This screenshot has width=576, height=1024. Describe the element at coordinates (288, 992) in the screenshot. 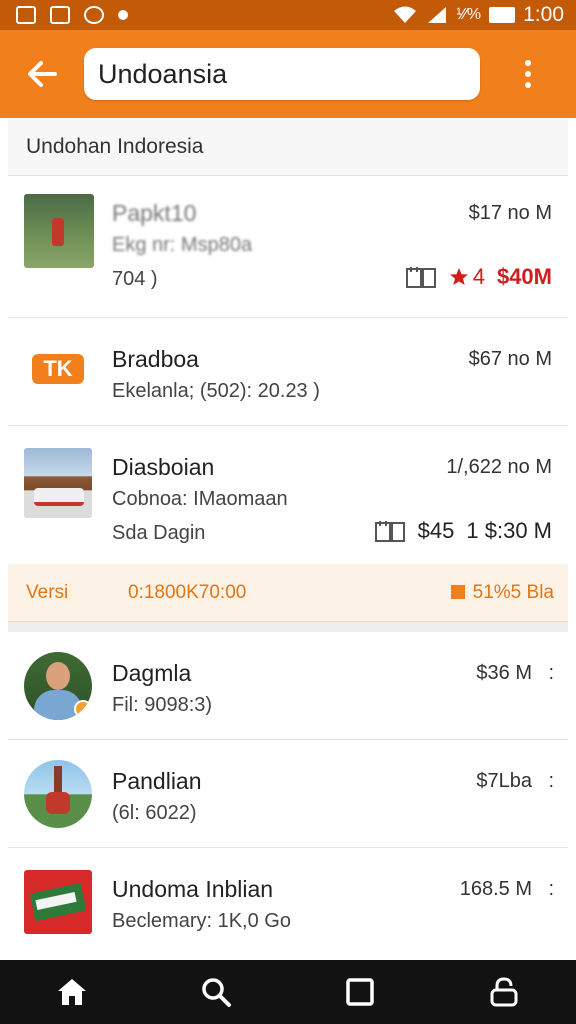

I see `bottom-nav` at that location.